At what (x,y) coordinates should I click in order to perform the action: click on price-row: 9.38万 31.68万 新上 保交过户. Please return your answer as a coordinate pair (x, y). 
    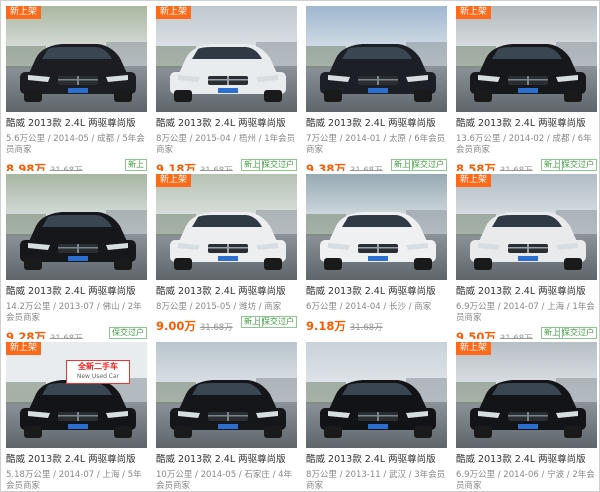
    Looking at the image, I should click on (376, 164).